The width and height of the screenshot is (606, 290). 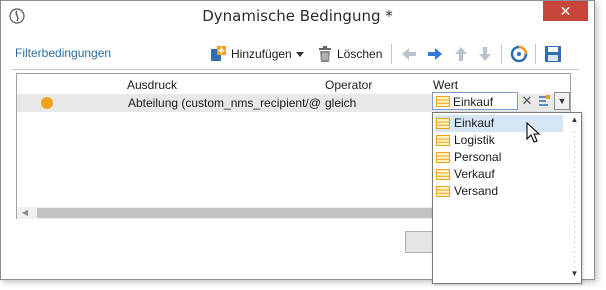 What do you see at coordinates (527, 101) in the screenshot?
I see `clear-icon: ✕` at bounding box center [527, 101].